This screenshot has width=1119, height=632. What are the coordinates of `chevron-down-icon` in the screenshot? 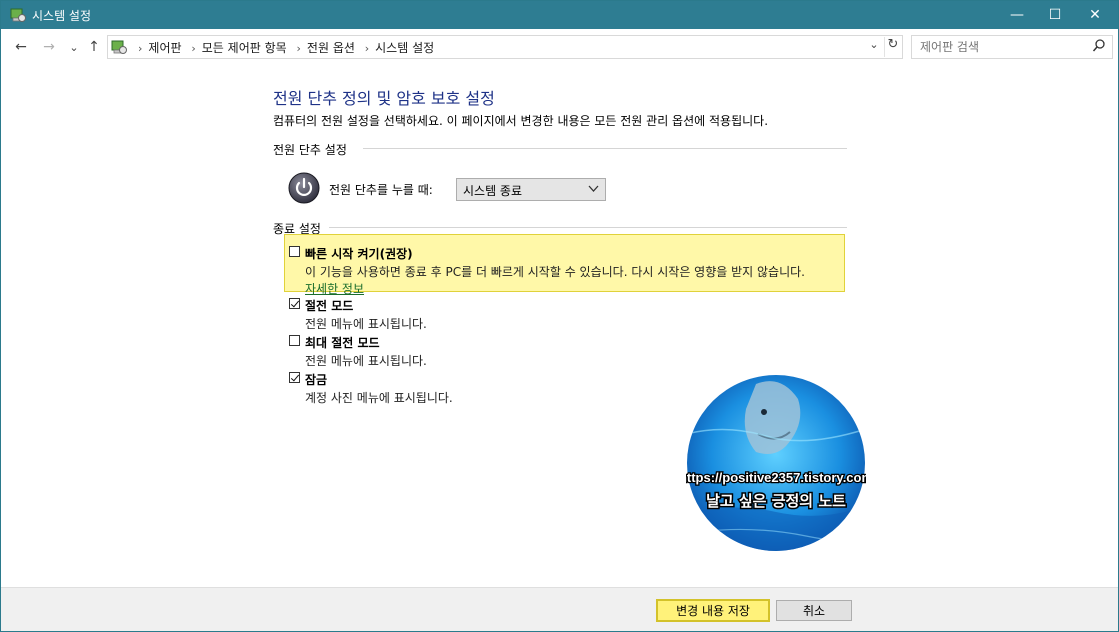 It's located at (593, 188).